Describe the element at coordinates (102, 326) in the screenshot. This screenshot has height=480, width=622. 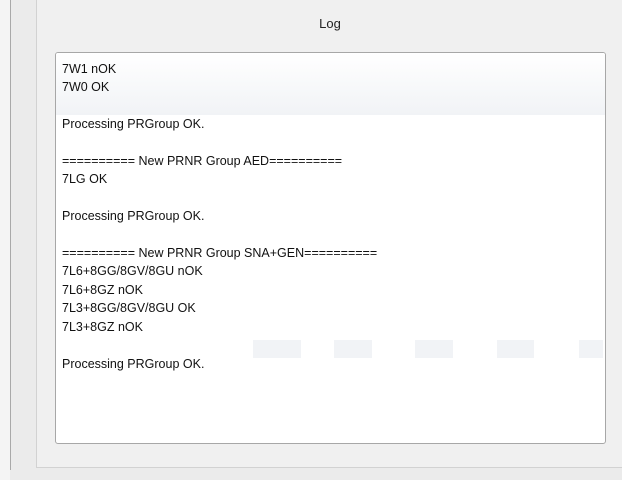
I see `log-line: 7L3+8GZ nOK` at that location.